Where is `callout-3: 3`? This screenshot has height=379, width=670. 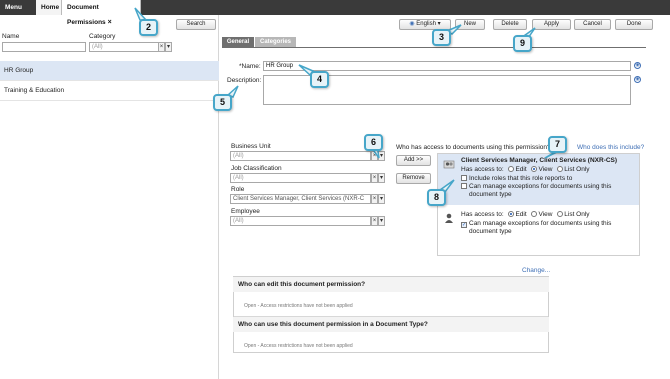
callout-3: 3 is located at coordinates (441, 37).